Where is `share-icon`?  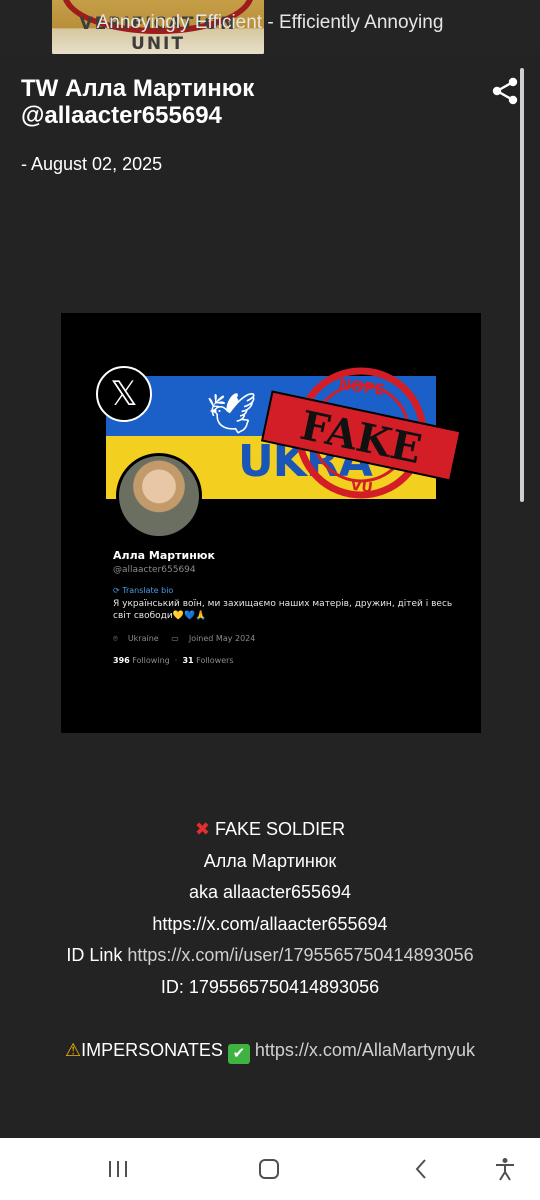
share-icon is located at coordinates (505, 91).